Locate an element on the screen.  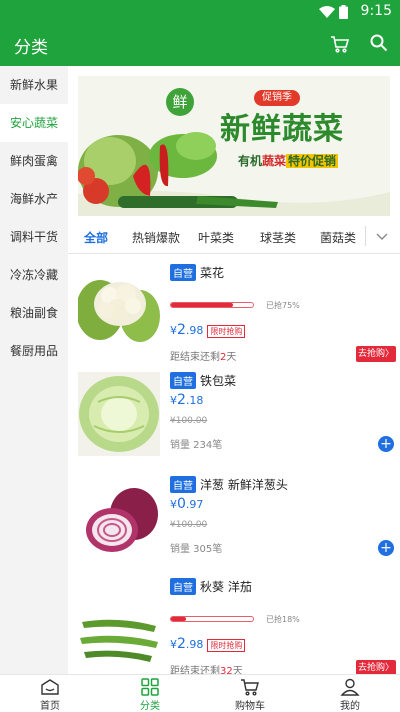
sidebar-item-kitchen: 餐厨用品 is located at coordinates (34, 351).